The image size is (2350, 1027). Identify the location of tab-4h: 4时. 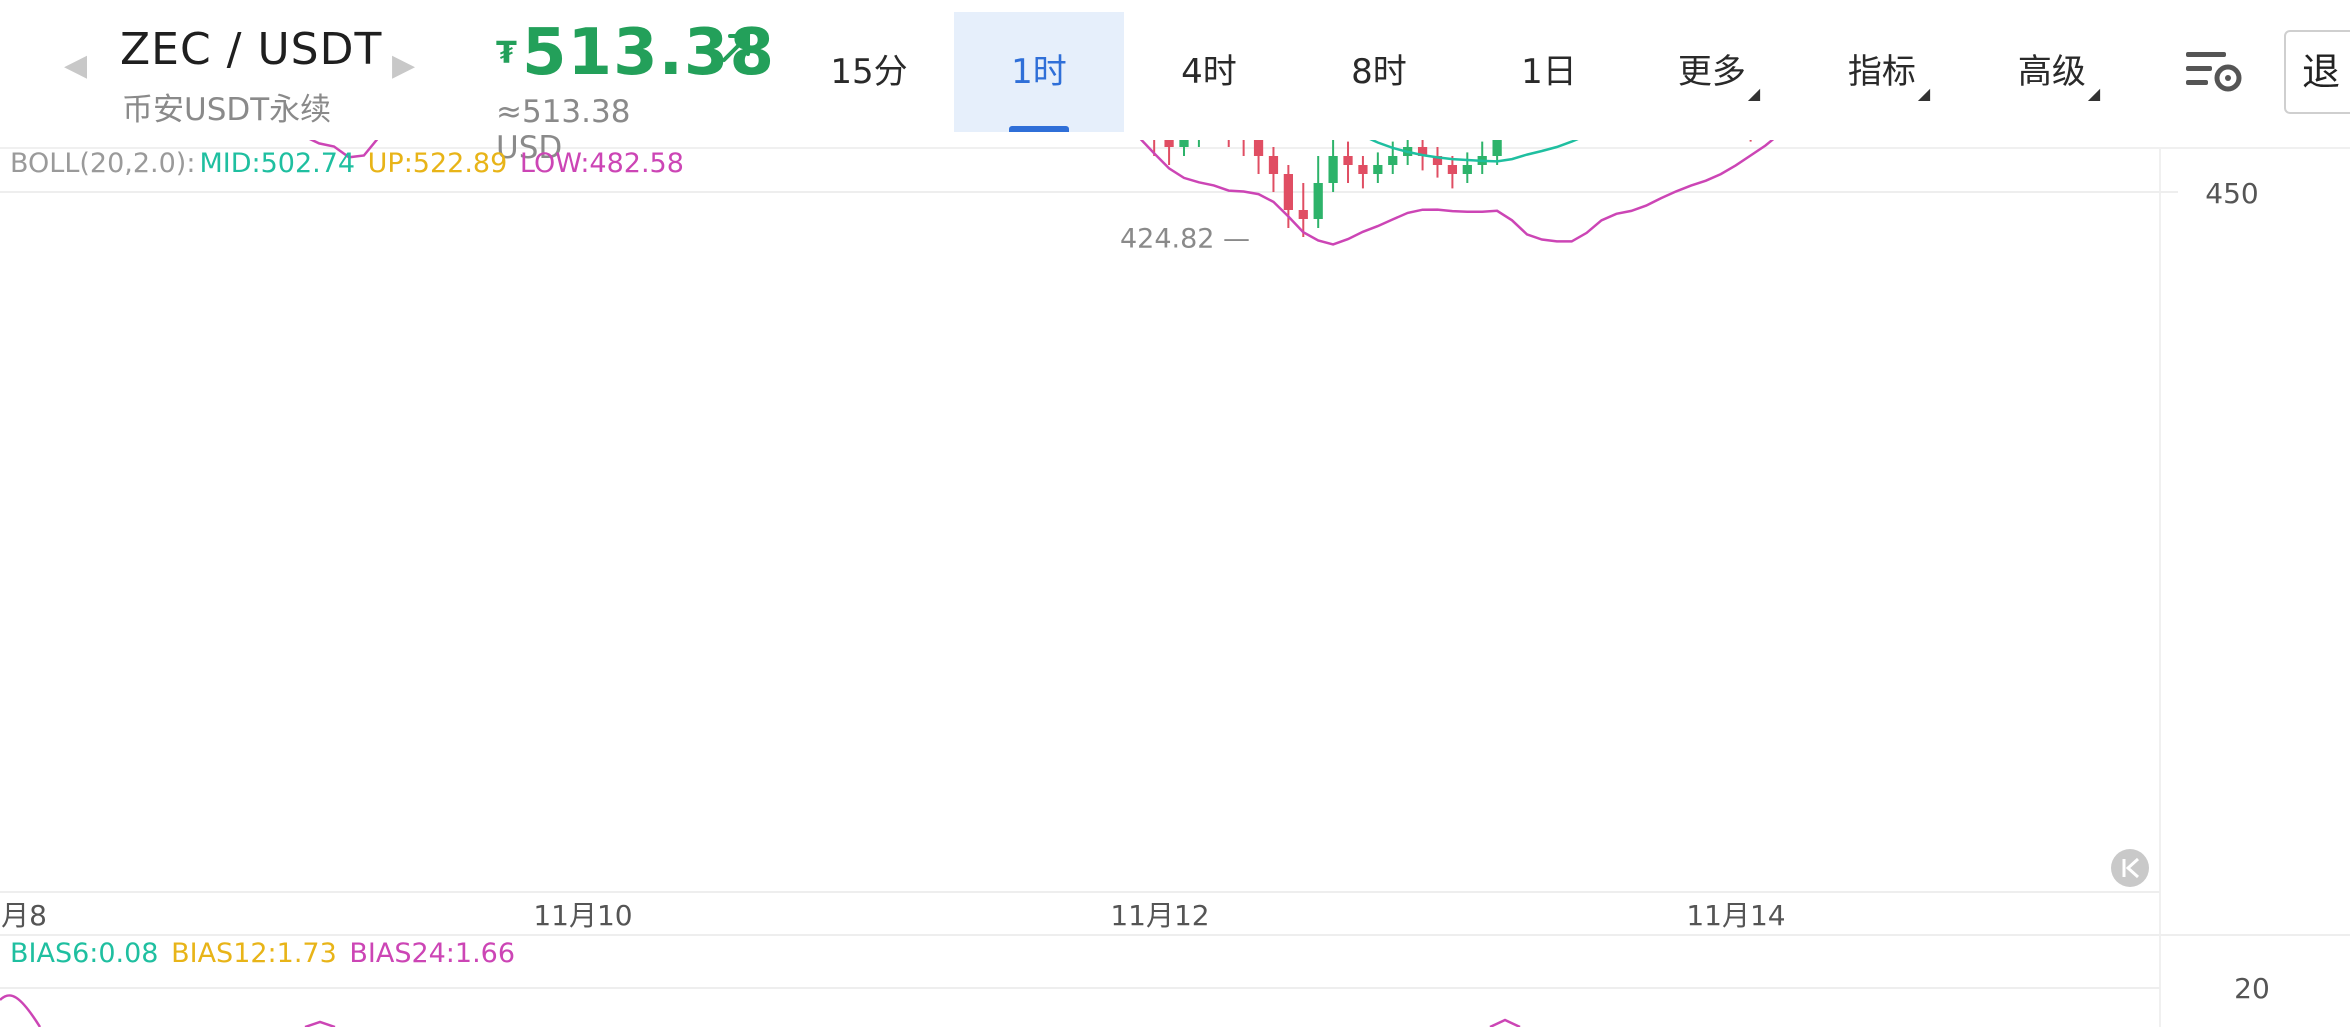
(1209, 72).